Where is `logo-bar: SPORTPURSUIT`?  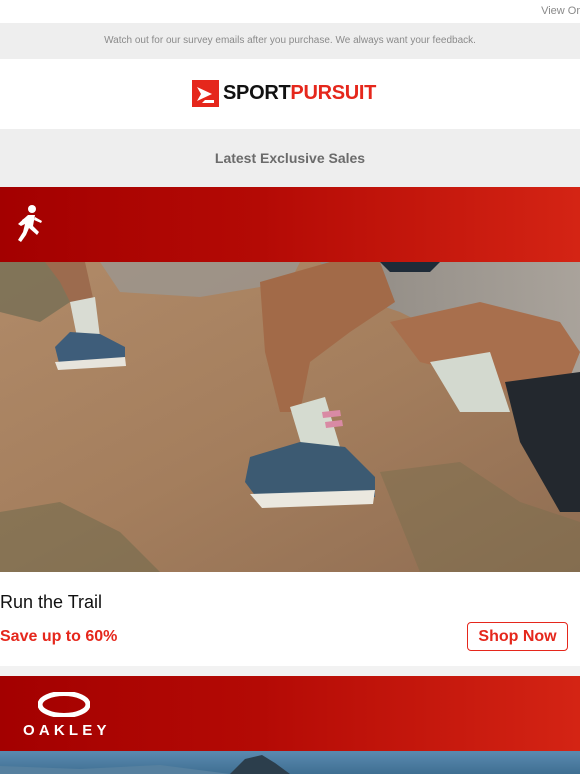 logo-bar: SPORTPURSUIT is located at coordinates (290, 94).